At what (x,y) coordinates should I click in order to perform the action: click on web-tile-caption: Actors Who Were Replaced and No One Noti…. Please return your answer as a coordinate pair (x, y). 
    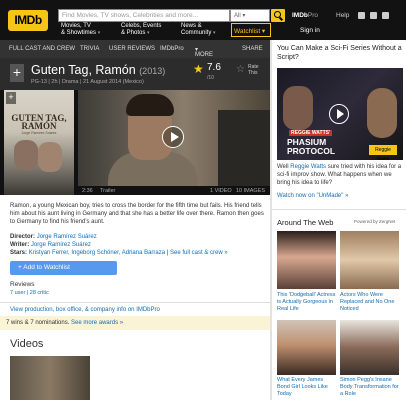
    Looking at the image, I should click on (370, 302).